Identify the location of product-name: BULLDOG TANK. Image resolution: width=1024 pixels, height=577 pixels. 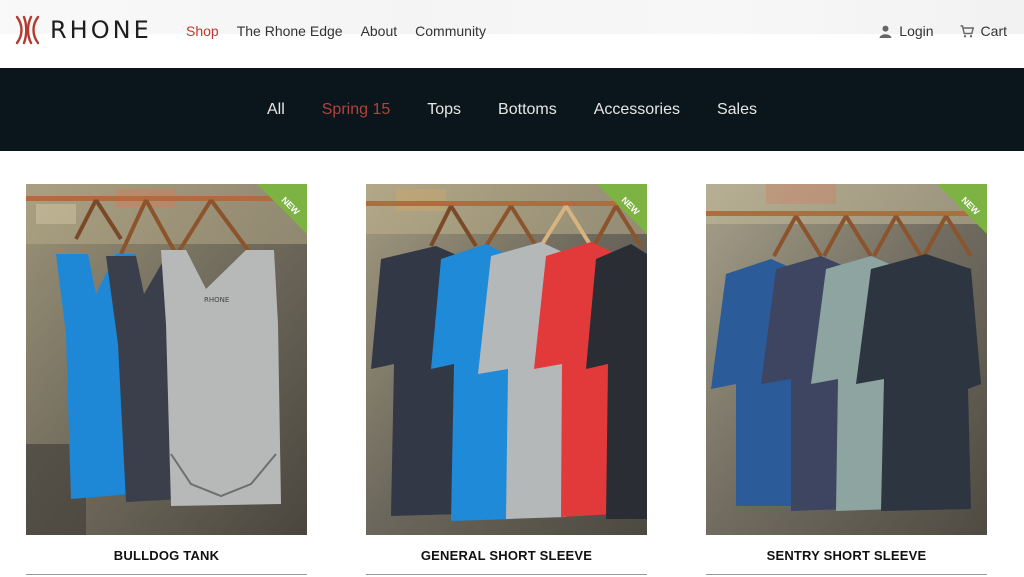
(166, 555).